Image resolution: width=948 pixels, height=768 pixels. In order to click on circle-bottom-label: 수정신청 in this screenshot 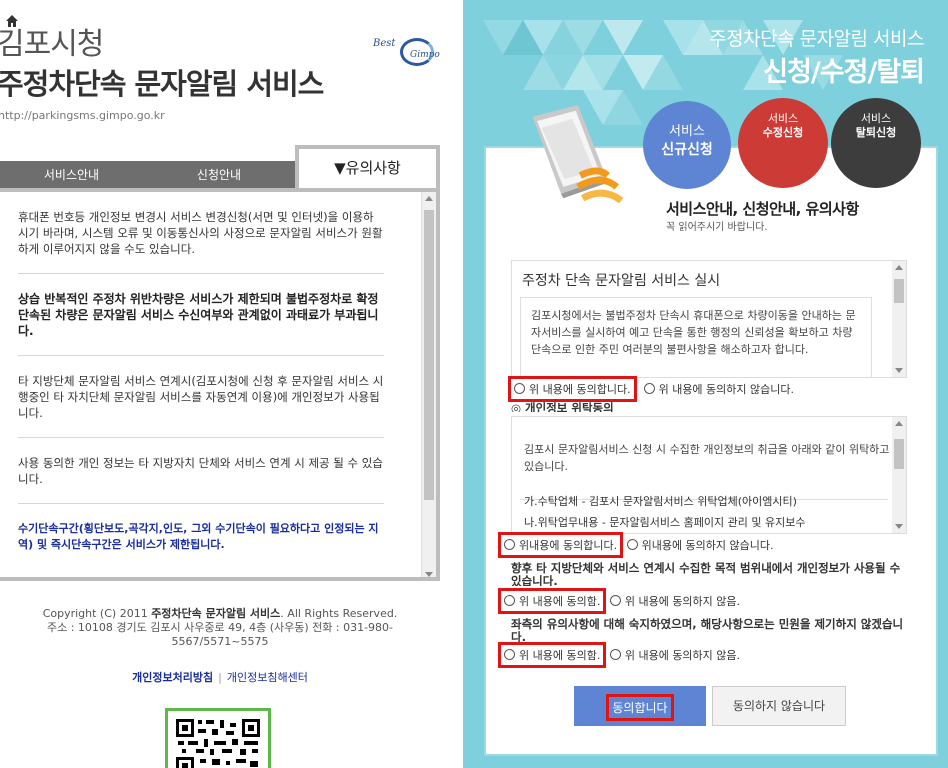, I will do `click(783, 132)`.